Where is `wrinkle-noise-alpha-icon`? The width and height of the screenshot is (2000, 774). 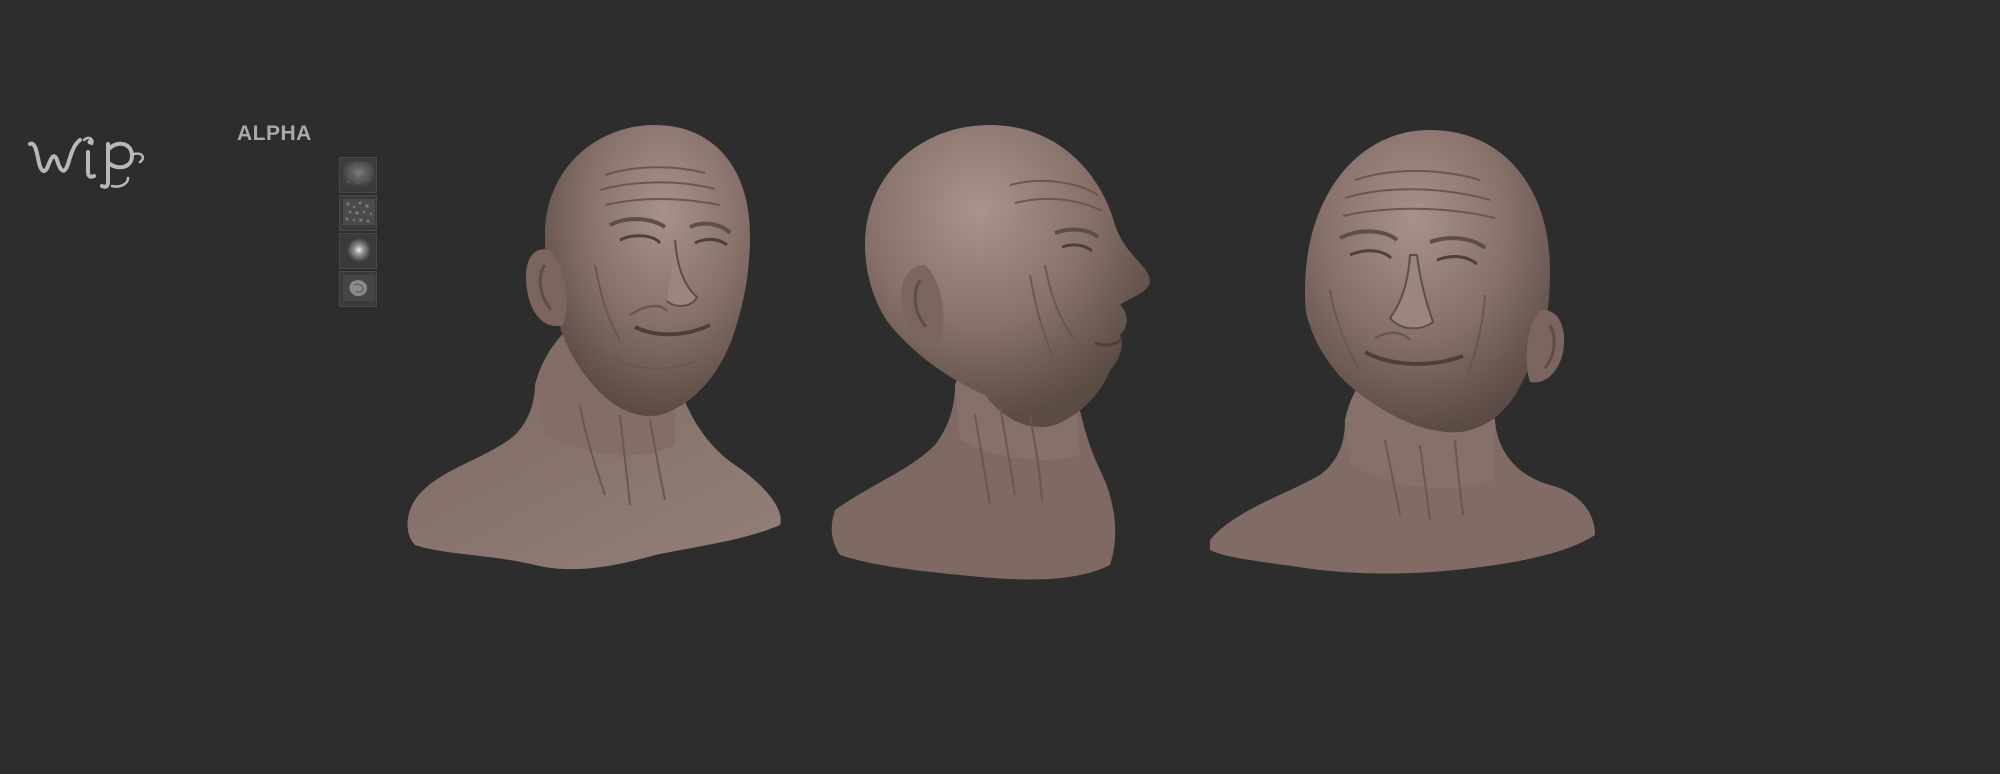 wrinkle-noise-alpha-icon is located at coordinates (359, 212).